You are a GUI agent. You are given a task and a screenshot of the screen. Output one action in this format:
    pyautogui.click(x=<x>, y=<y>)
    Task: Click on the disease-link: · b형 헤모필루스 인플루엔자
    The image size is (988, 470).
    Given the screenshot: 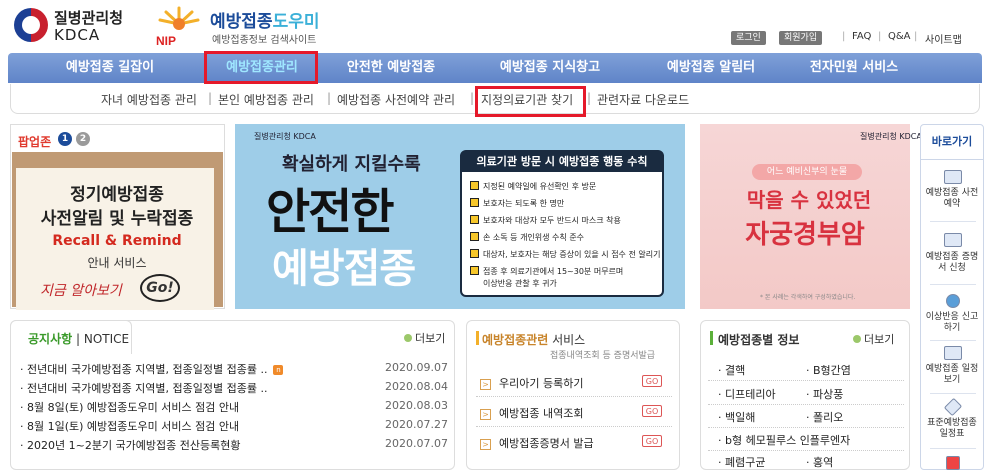 What is the action you would take?
    pyautogui.click(x=784, y=440)
    